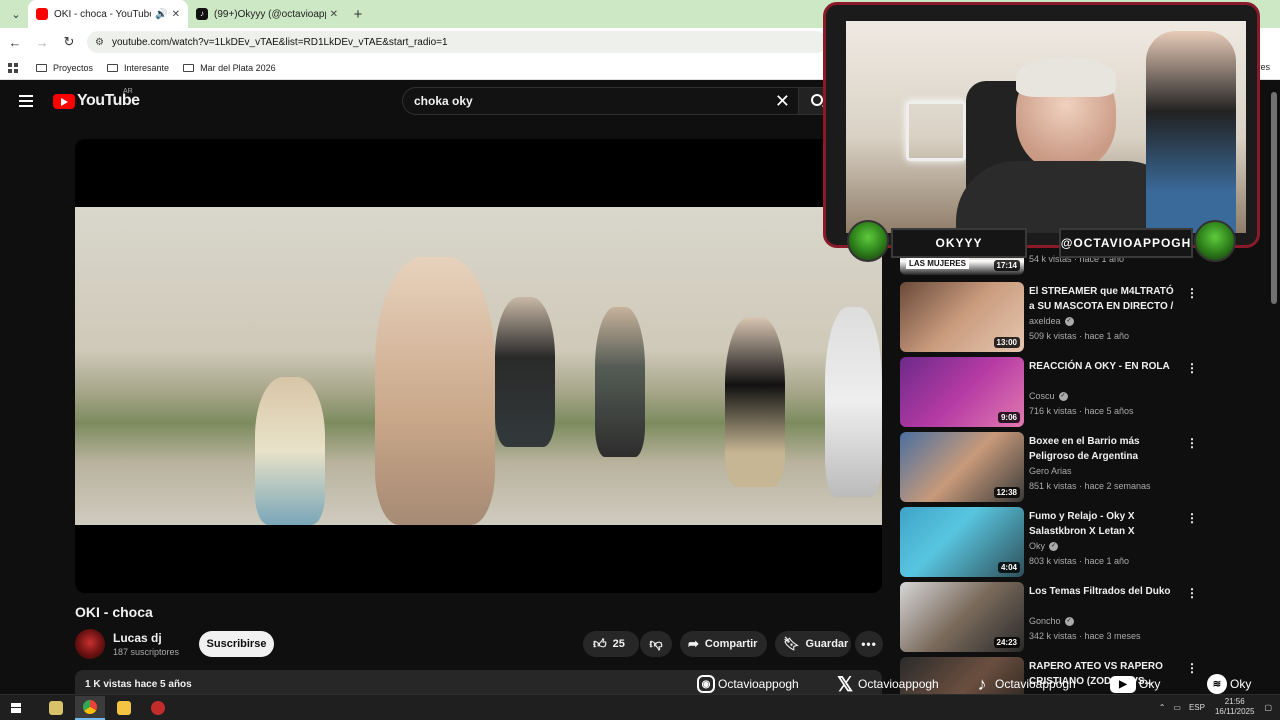 This screenshot has width=1280, height=720. I want to click on bookmark-interesante: Interesante, so click(138, 68).